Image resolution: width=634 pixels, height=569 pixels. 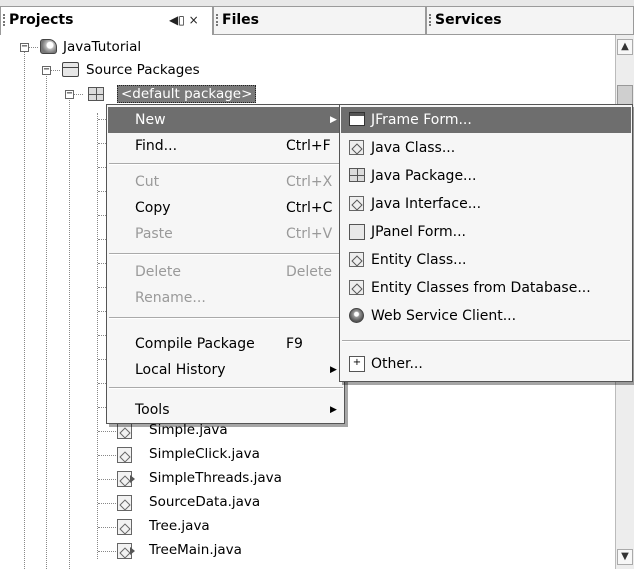 I want to click on file-label: SimpleThreads.java, so click(x=215, y=478).